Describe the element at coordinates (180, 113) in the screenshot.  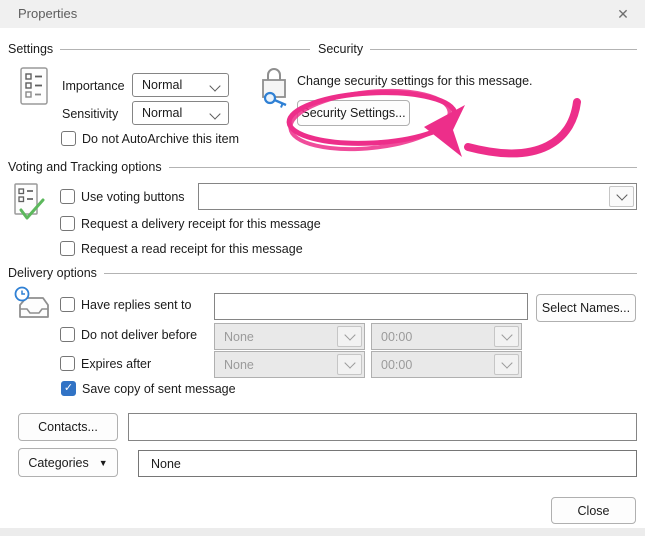
I see `sensitivity-dropdown: Normal` at that location.